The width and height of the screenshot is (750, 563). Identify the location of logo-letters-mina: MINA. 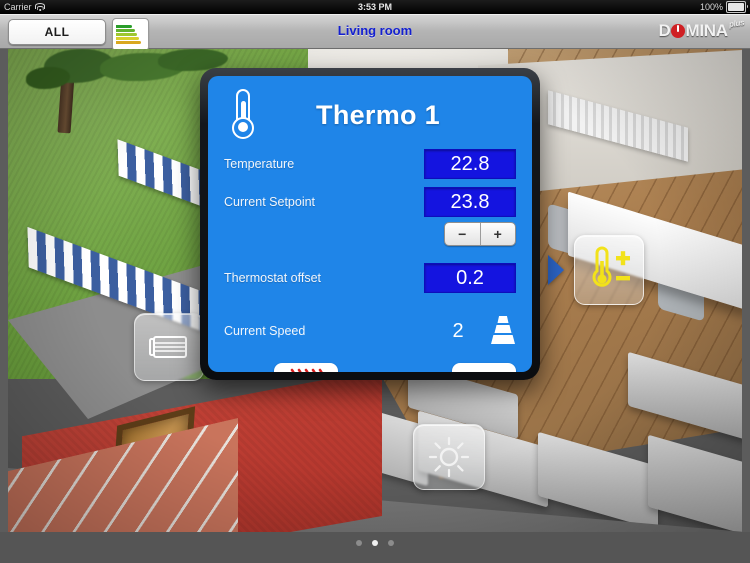
(707, 30).